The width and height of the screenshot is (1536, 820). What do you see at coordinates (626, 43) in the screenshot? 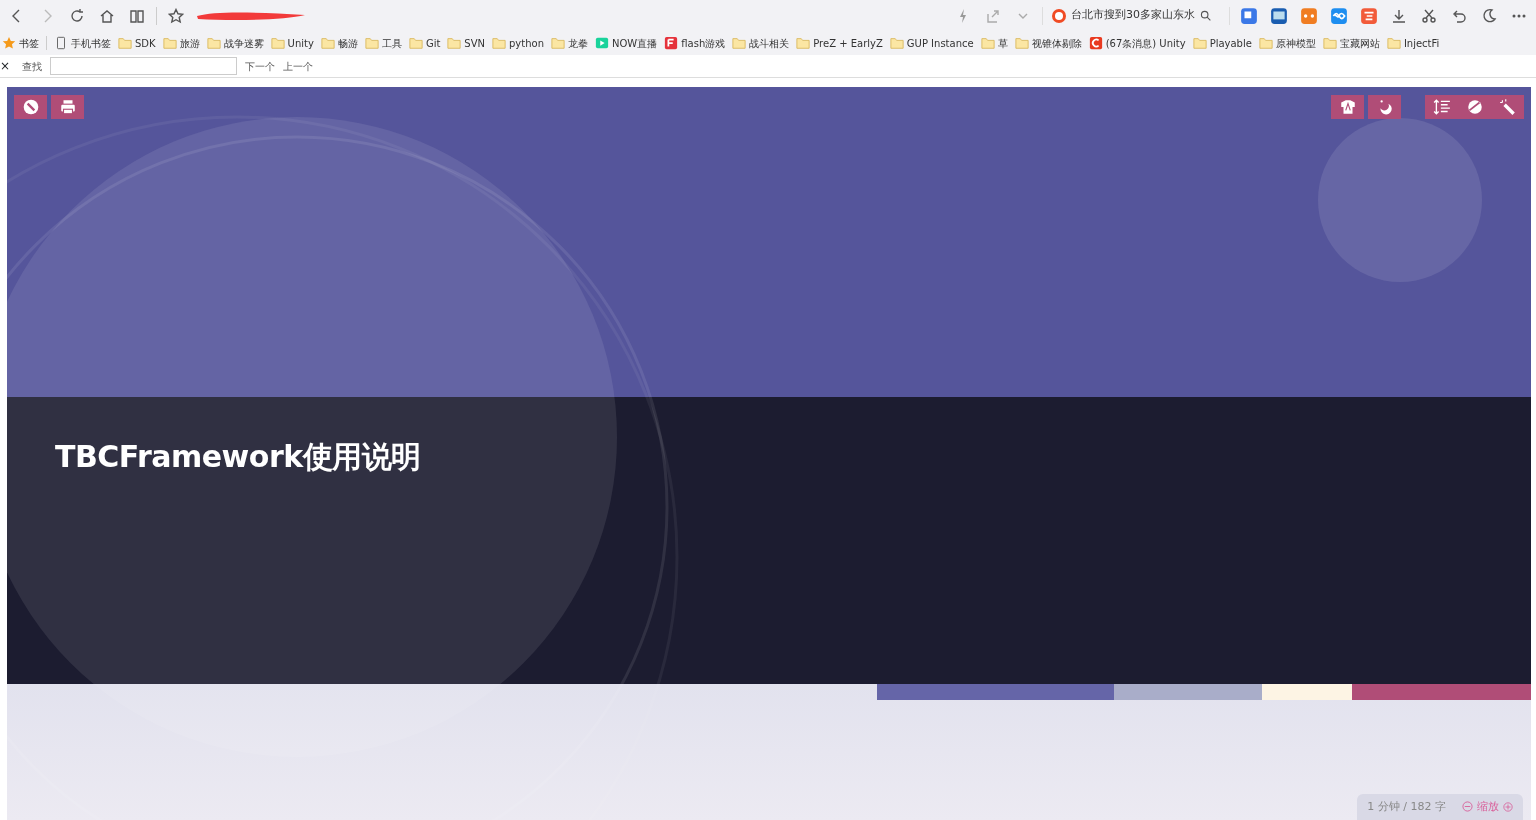
I see `bookmark: NOW直播` at bounding box center [626, 43].